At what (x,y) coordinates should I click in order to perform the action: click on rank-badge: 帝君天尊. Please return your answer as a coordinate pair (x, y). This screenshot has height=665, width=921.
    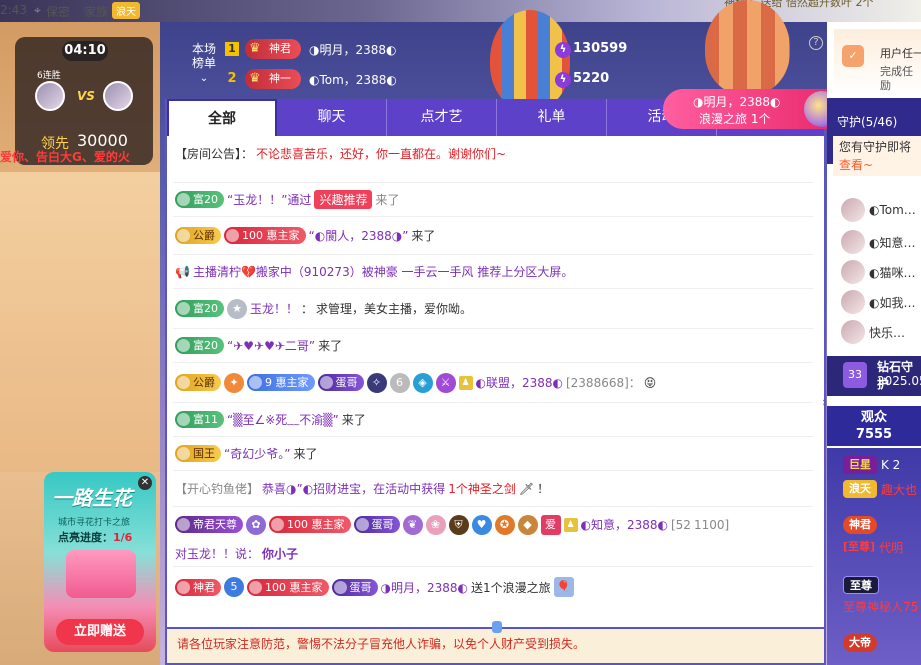
    Looking at the image, I should click on (209, 525).